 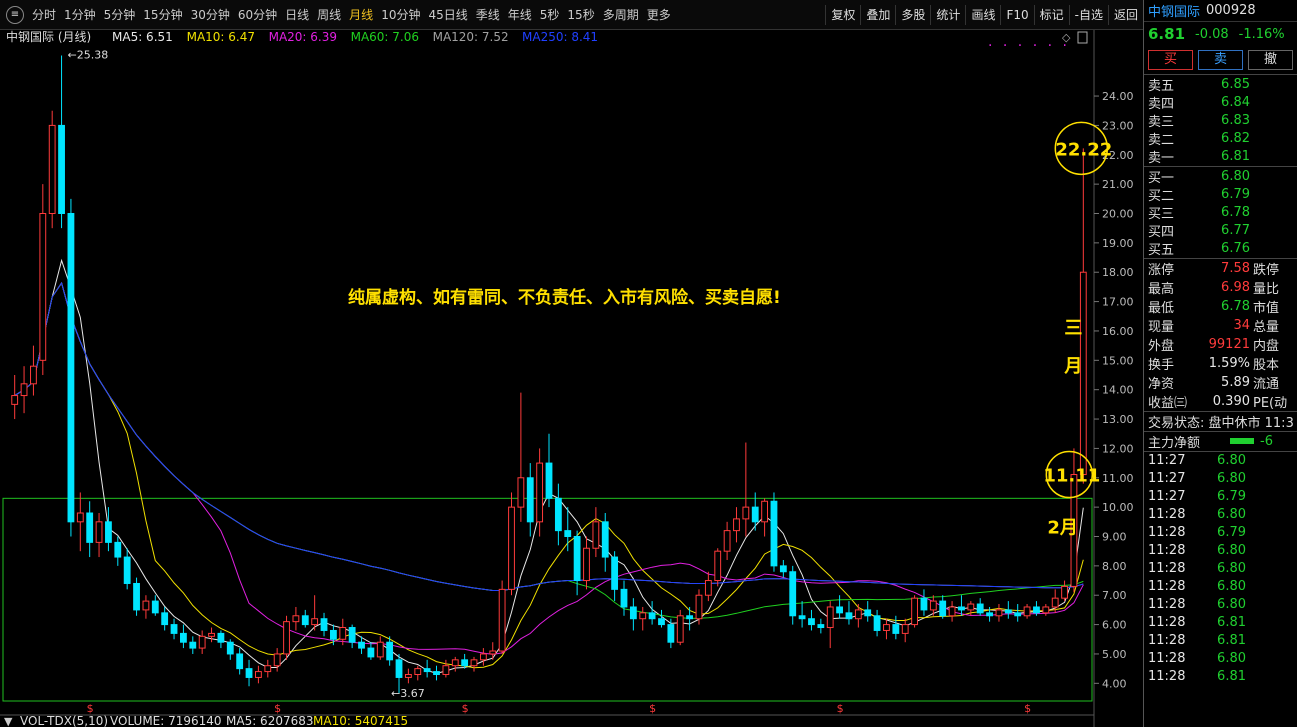 I want to click on sell-level-row: 卖四 6.84, so click(x=1220, y=102).